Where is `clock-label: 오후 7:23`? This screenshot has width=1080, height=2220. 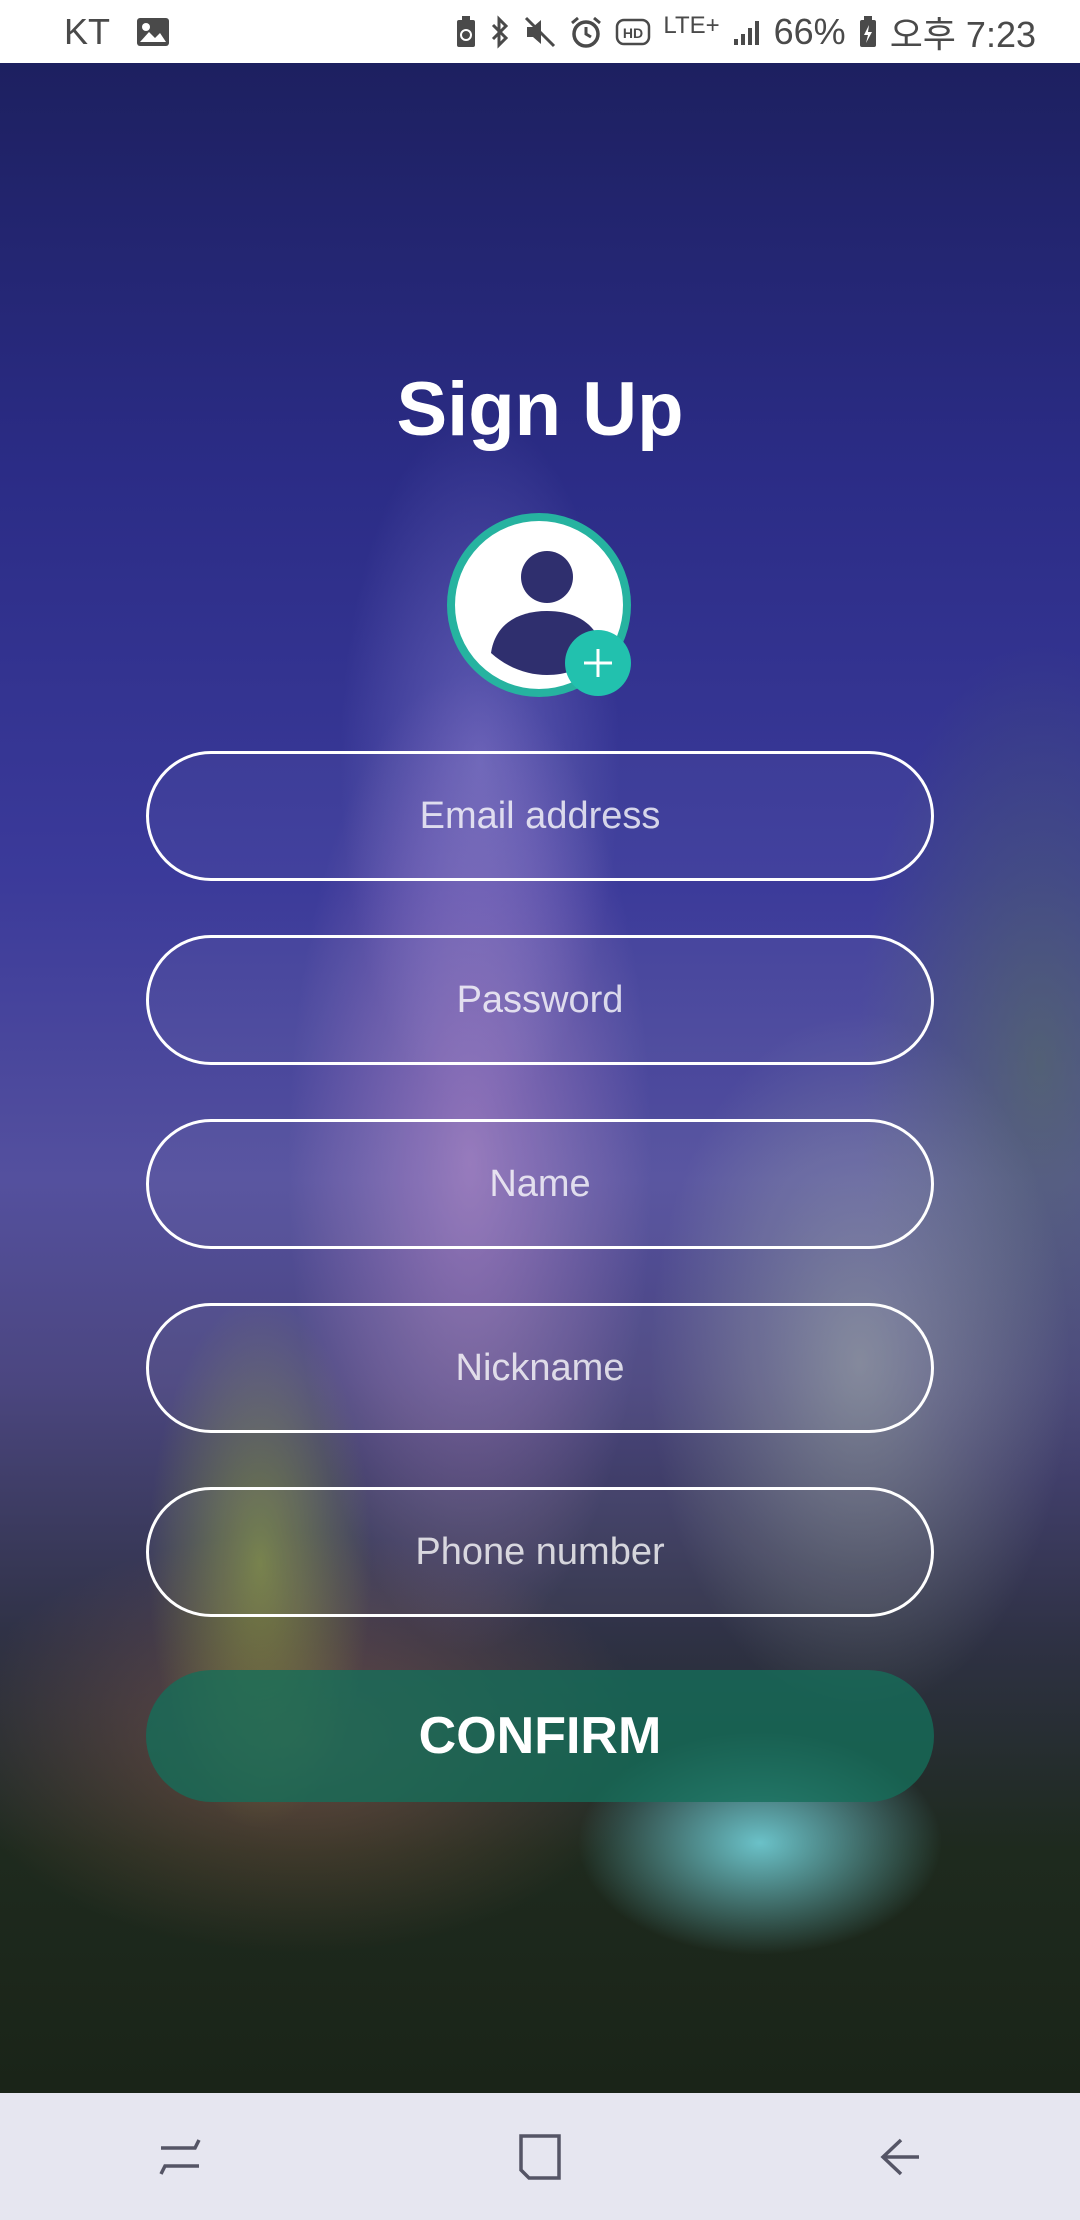 clock-label: 오후 7:23 is located at coordinates (962, 34).